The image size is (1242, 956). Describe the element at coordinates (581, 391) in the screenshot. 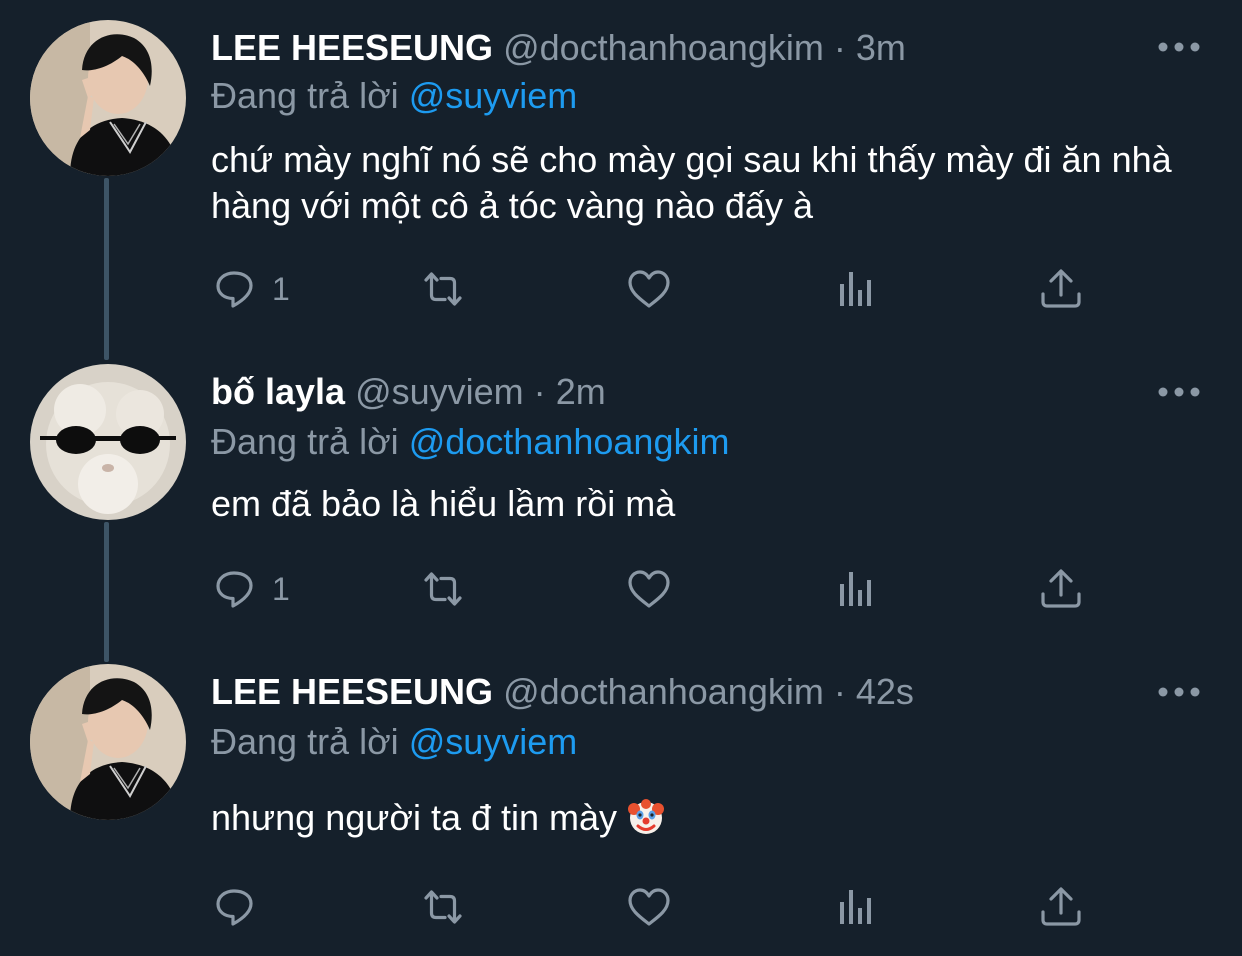

I see `timestamp: 2m` at that location.